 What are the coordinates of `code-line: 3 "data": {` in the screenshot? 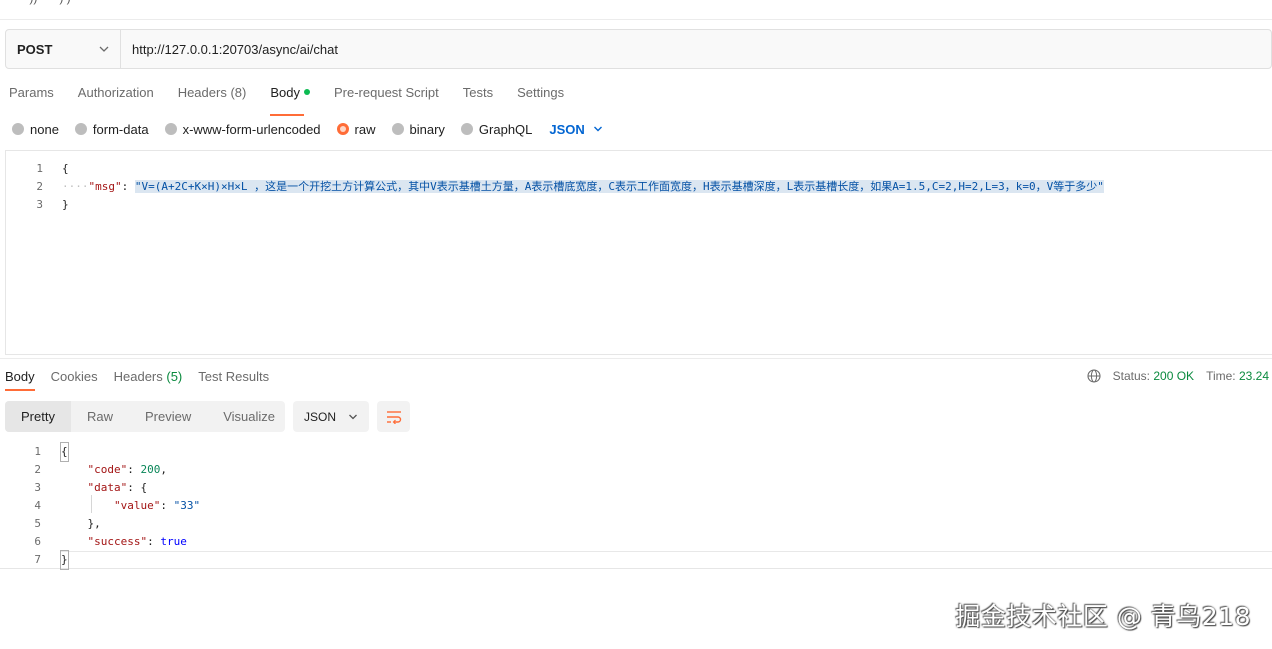 It's located at (636, 488).